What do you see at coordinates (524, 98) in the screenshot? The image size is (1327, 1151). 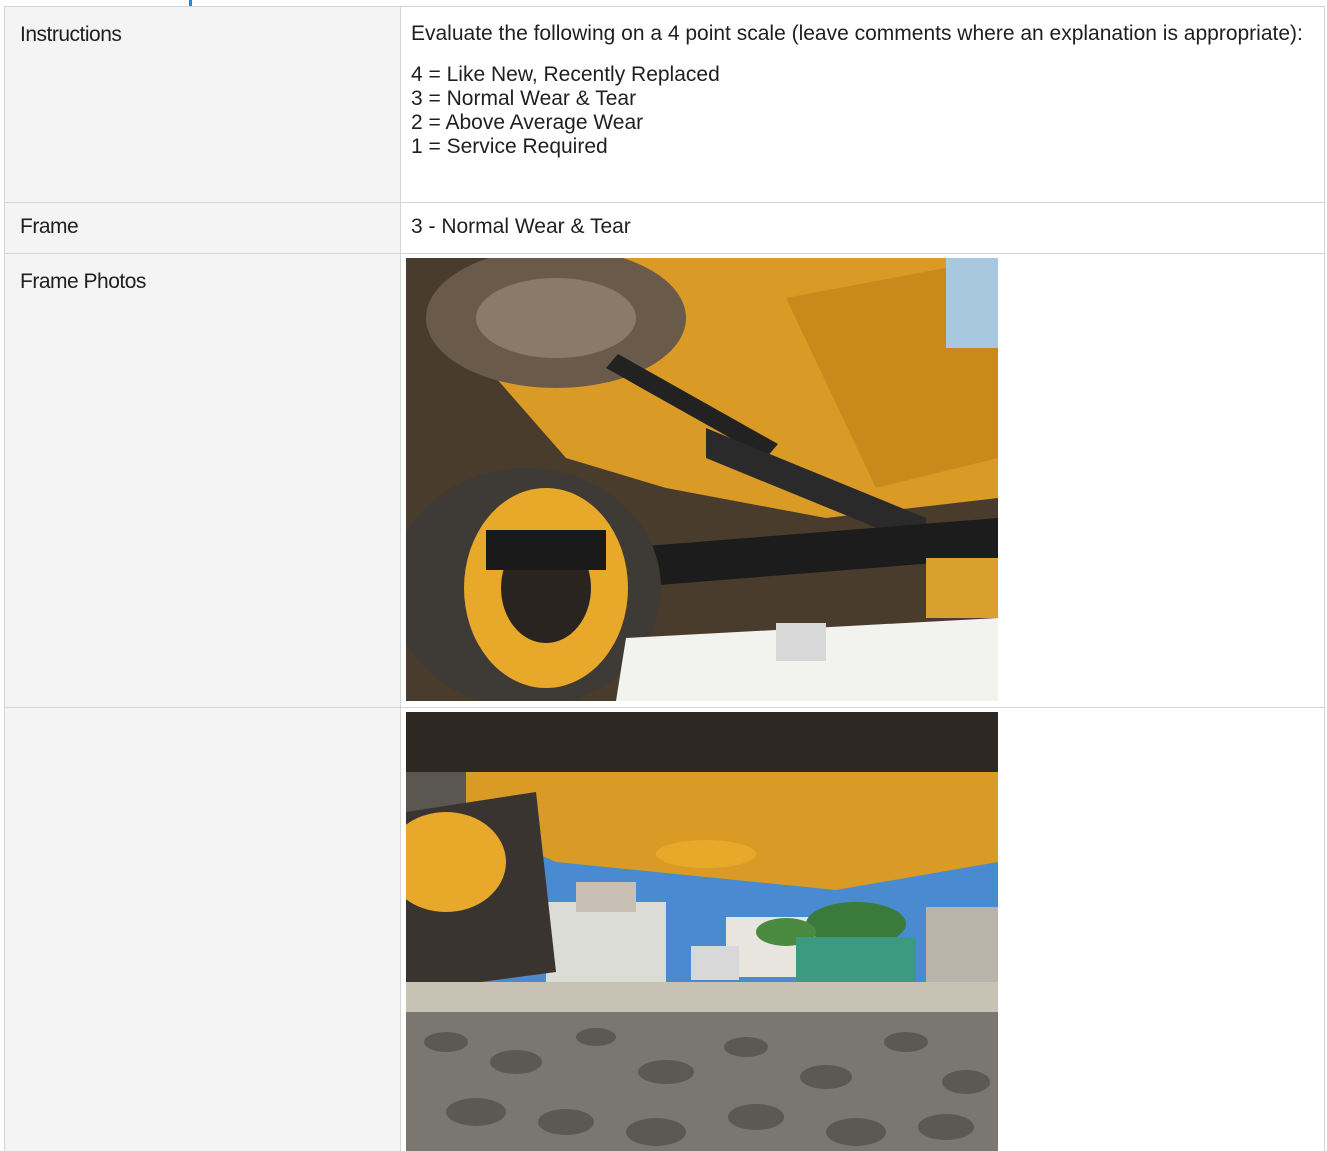 I see `scale-item-3: 3 = Normal Wear & Tear` at bounding box center [524, 98].